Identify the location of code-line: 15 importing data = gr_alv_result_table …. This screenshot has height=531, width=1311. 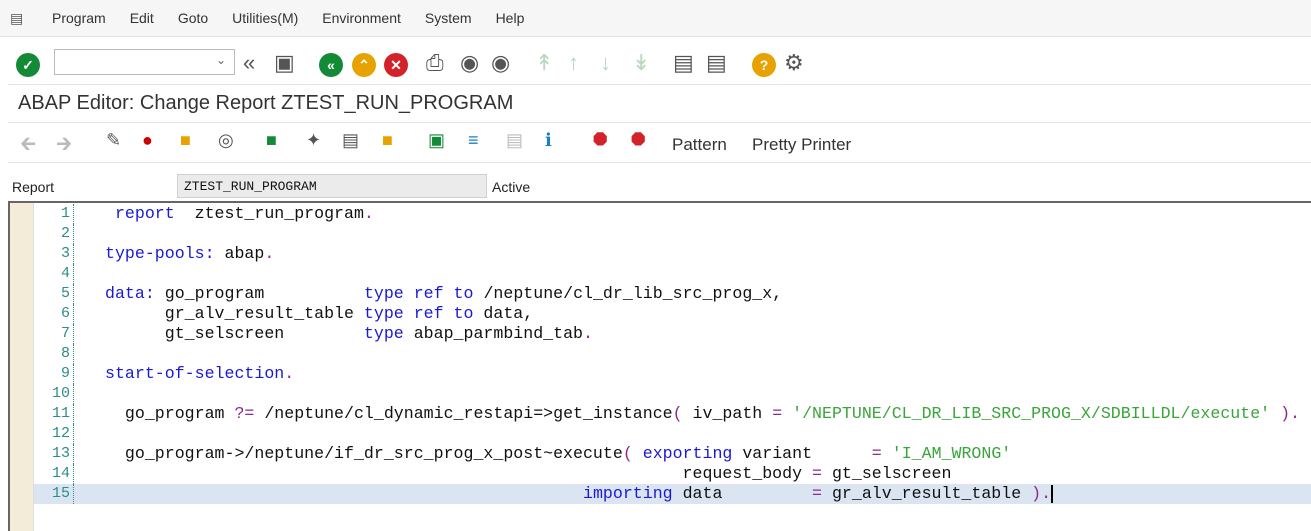
(672, 494).